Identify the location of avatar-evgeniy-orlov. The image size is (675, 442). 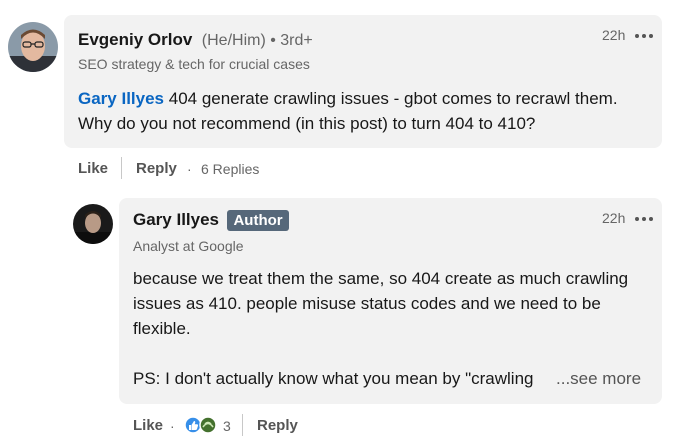
(33, 47).